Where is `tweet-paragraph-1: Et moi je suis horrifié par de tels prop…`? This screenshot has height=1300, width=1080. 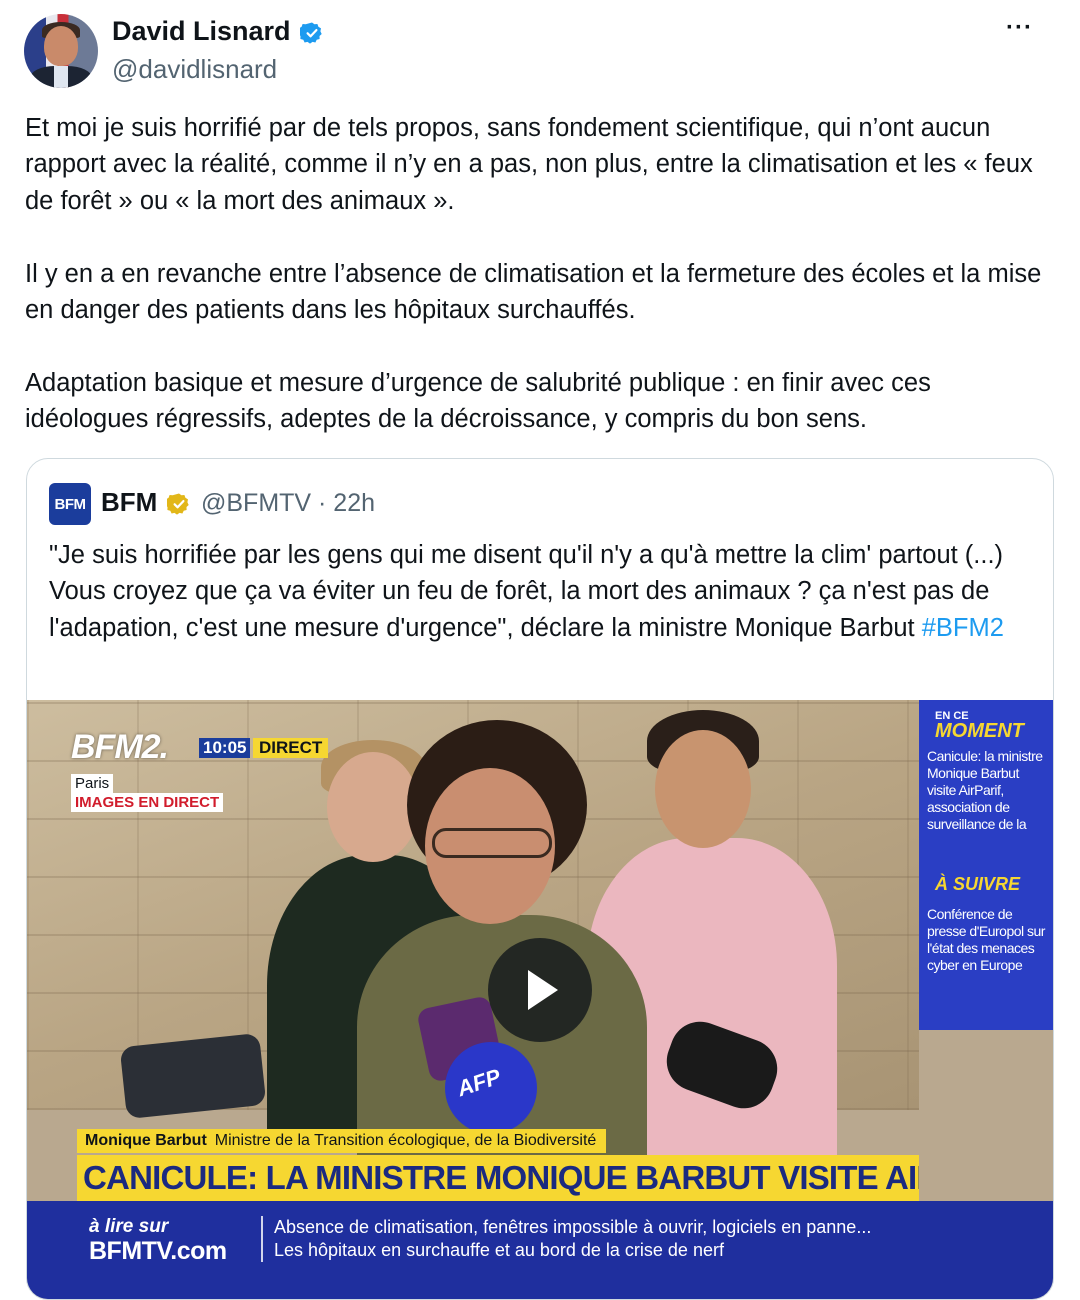
tweet-paragraph-1: Et moi je suis horrifié par de tels prop… is located at coordinates (529, 164).